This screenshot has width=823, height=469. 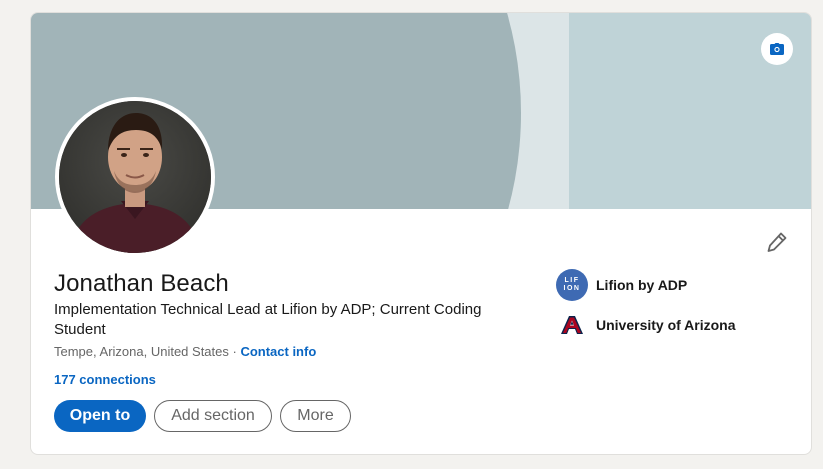 I want to click on current-company-link: LIF ION Lifion by ADP, so click(x=621, y=285).